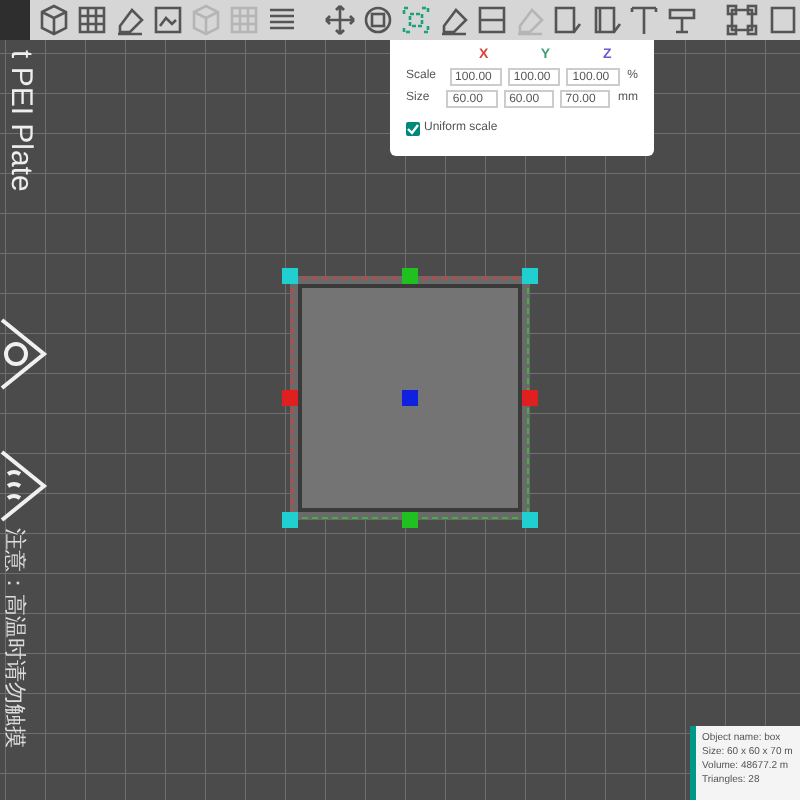  Describe the element at coordinates (168, 20) in the screenshot. I see `image-icon` at that location.